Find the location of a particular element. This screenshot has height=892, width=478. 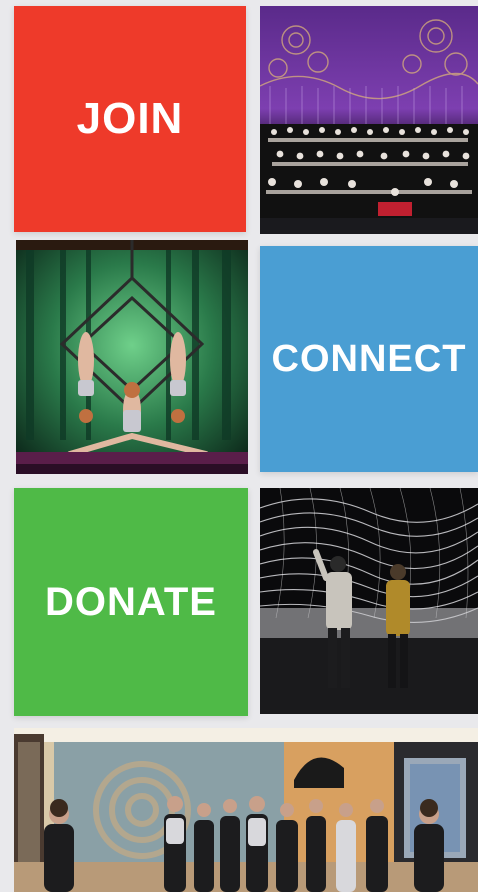

join-label: JOIN is located at coordinates (130, 118).